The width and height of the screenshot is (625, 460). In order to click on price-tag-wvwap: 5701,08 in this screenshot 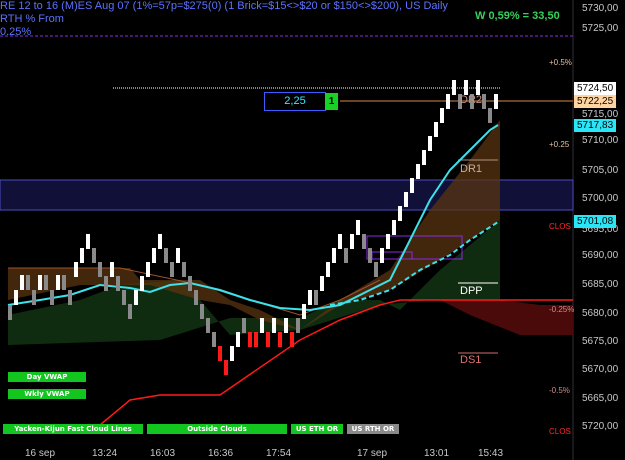, I will do `click(595, 221)`.